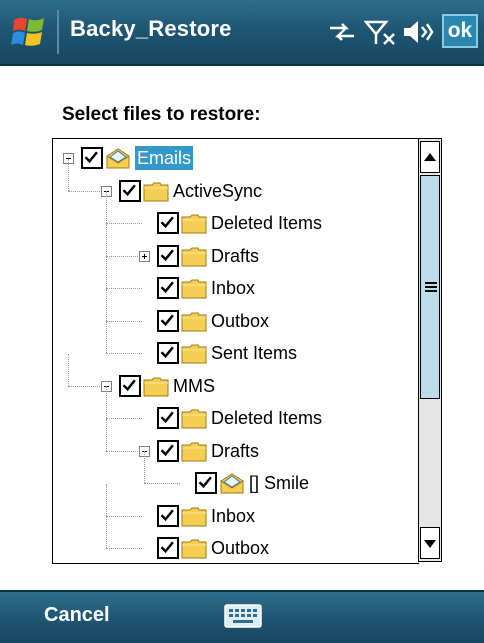 This screenshot has height=643, width=484. I want to click on no-signal-icon, so click(381, 32).